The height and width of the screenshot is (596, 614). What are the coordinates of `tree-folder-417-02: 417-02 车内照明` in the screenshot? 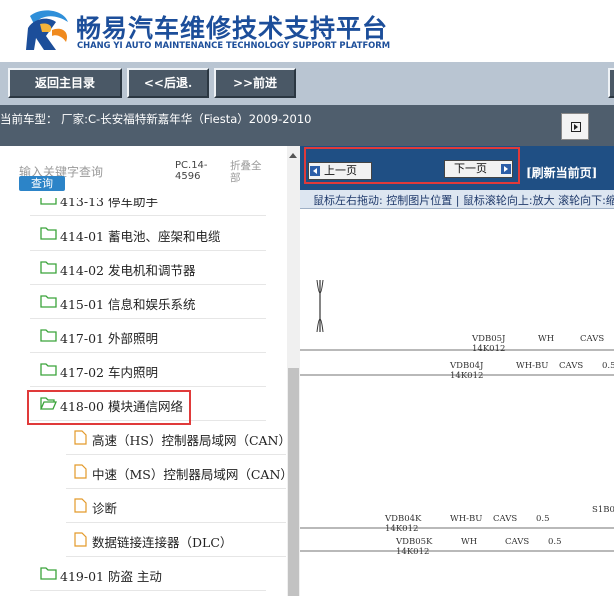 It's located at (148, 370).